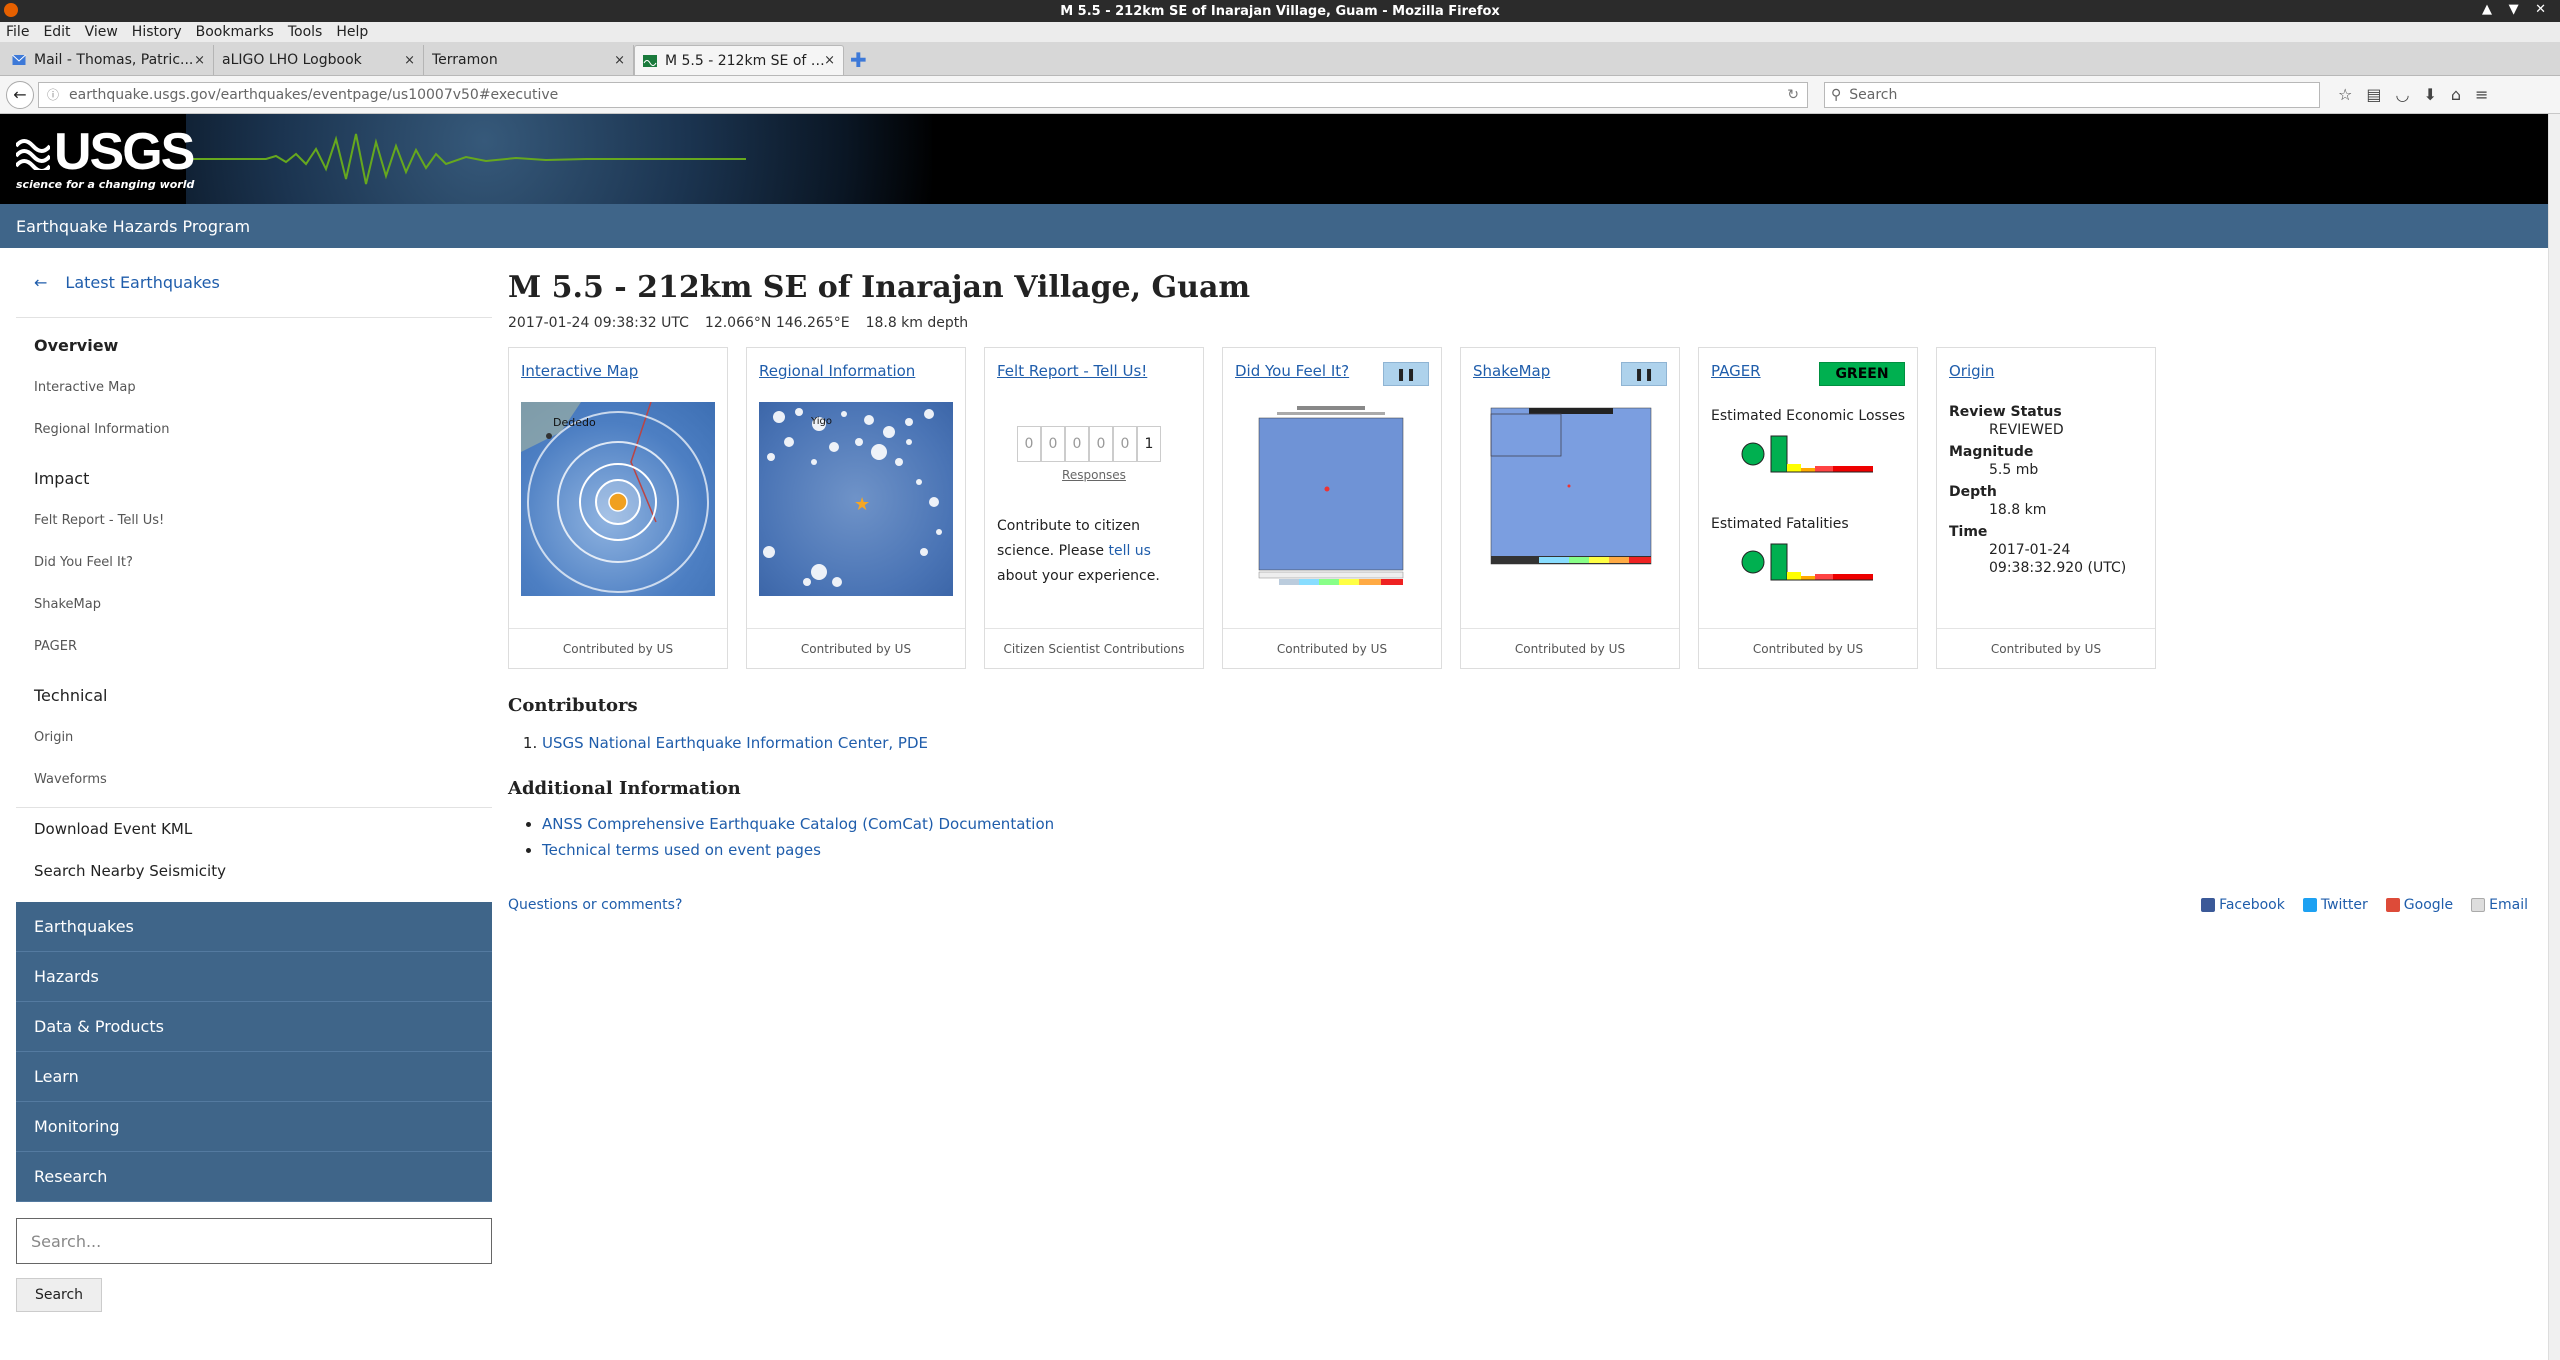 The height and width of the screenshot is (1360, 2560). Describe the element at coordinates (254, 1077) in the screenshot. I see `site-nav-learn: Learn` at that location.